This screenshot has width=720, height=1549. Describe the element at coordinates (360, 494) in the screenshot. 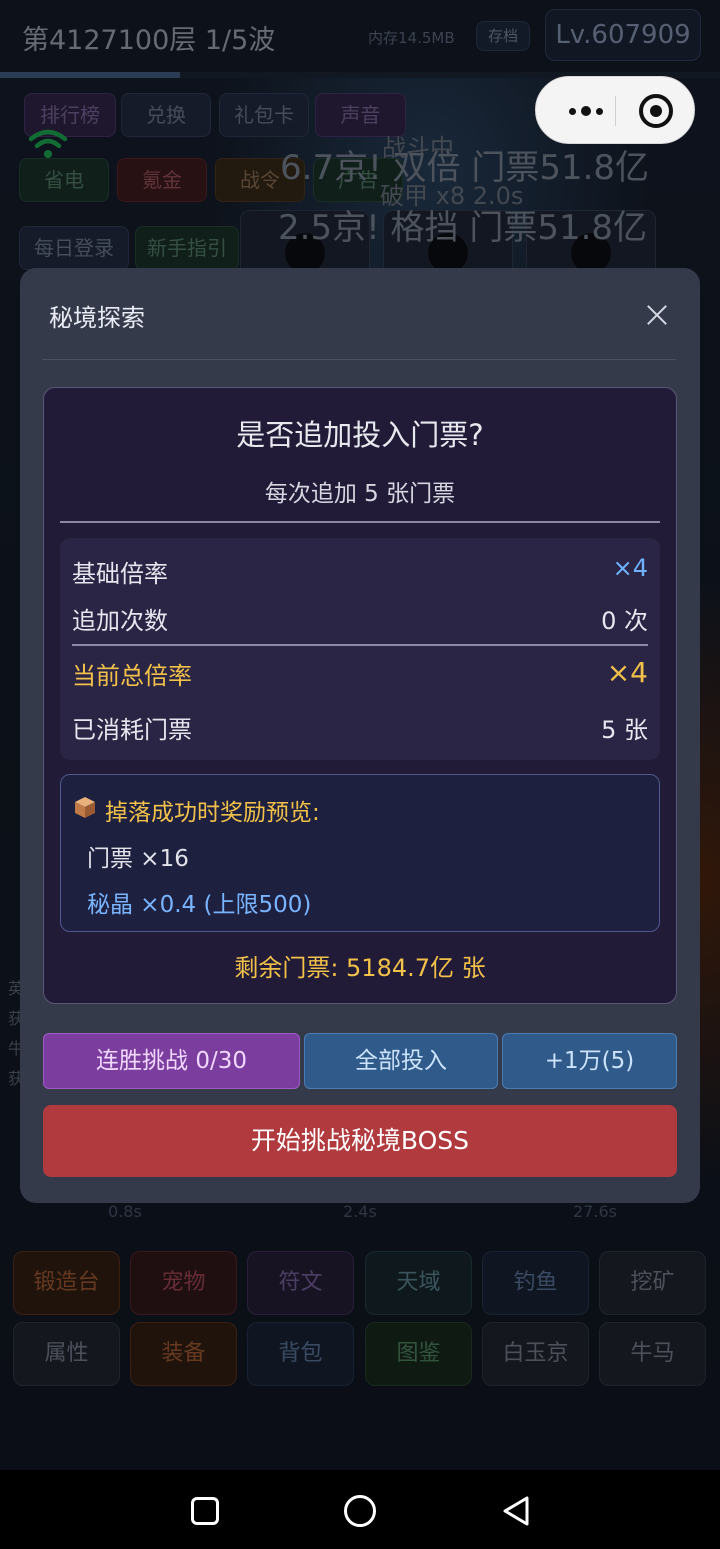

I see `question-subtitle: 每次追加 5 张门票` at that location.